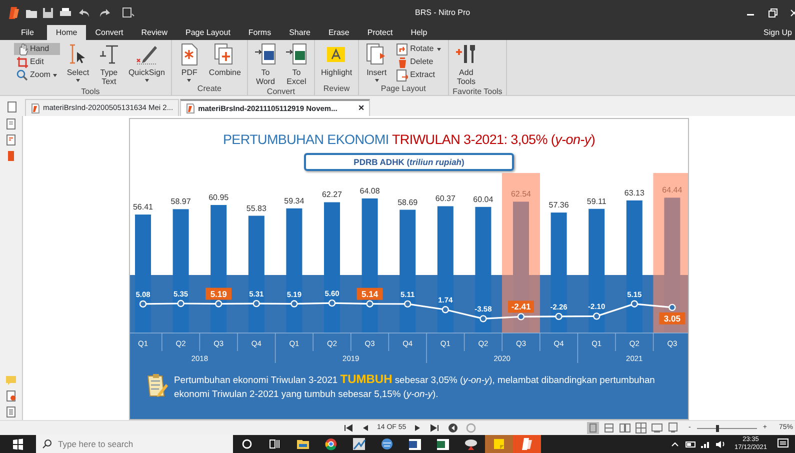 This screenshot has width=795, height=453. Describe the element at coordinates (419, 32) in the screenshot. I see `menu-tab: Help` at that location.